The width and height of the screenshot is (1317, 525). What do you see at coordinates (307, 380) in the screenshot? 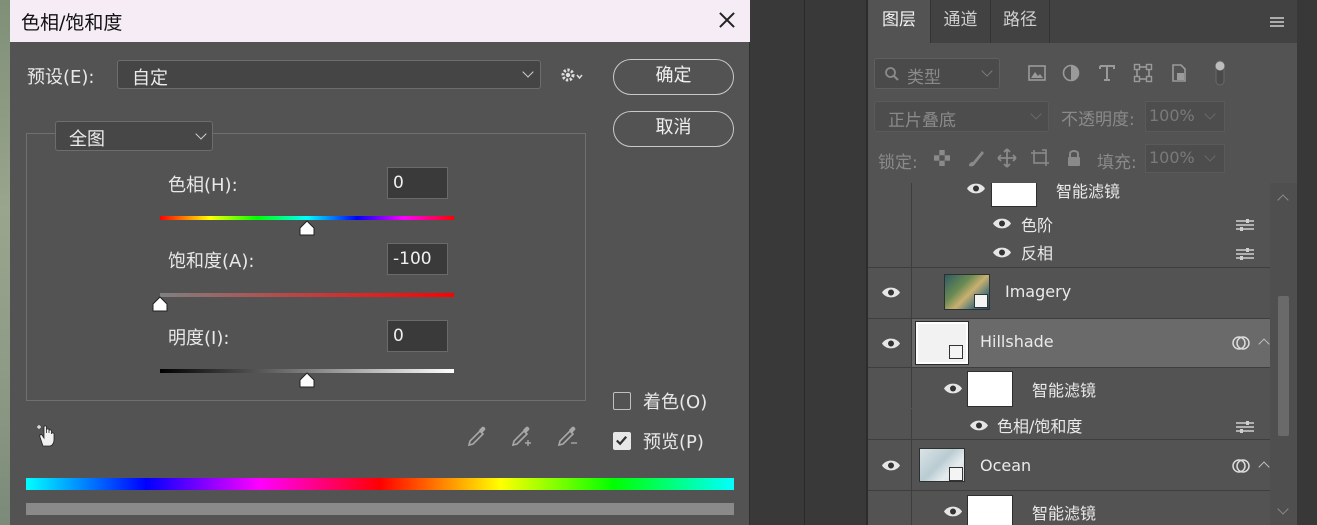
I see `lightness-slider-thumb` at bounding box center [307, 380].